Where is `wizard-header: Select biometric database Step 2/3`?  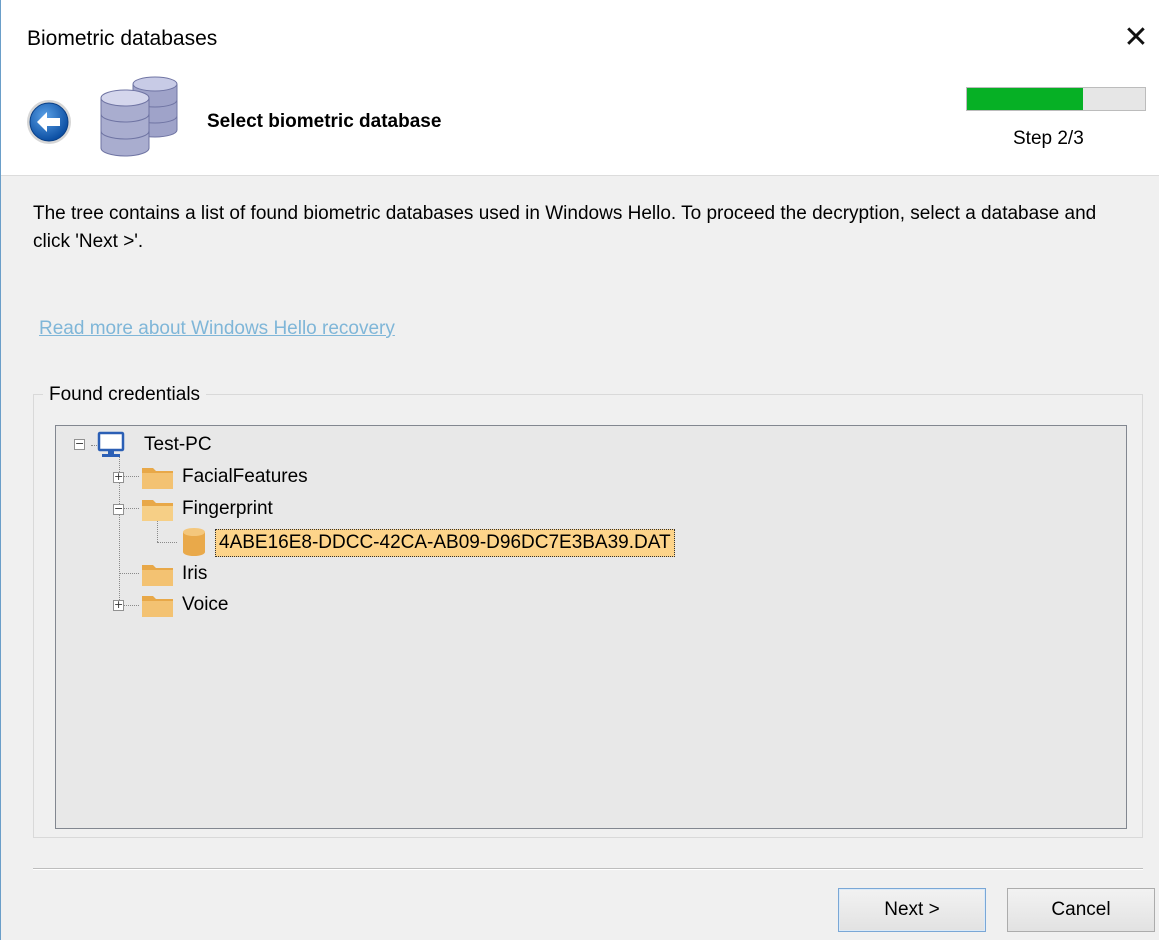 wizard-header: Select biometric database Step 2/3 is located at coordinates (580, 126).